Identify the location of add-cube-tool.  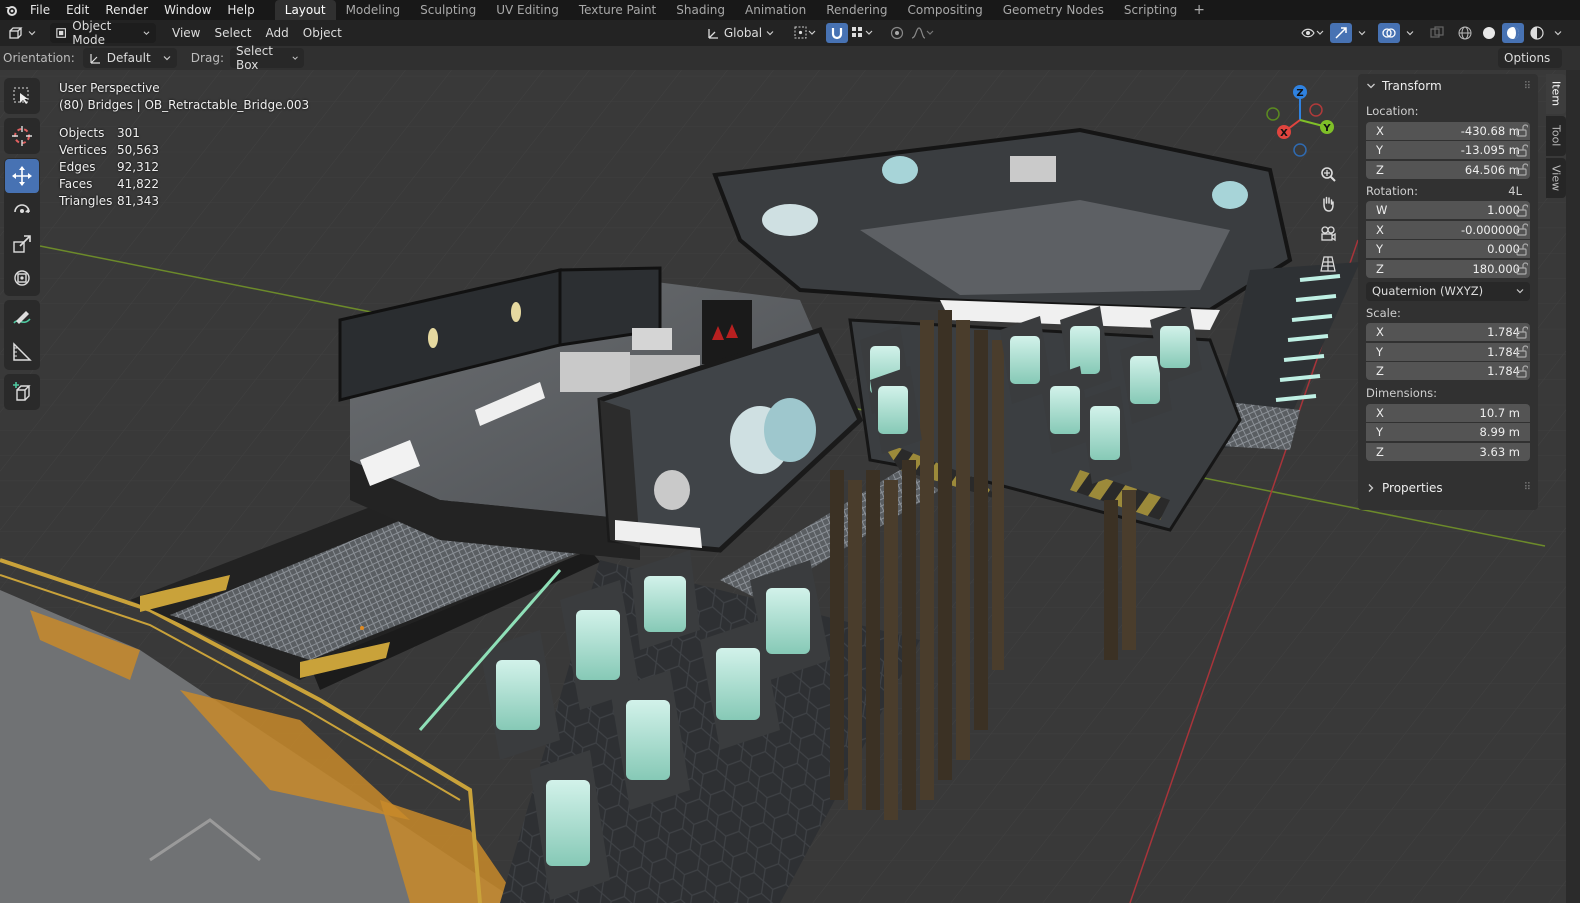
(22, 392).